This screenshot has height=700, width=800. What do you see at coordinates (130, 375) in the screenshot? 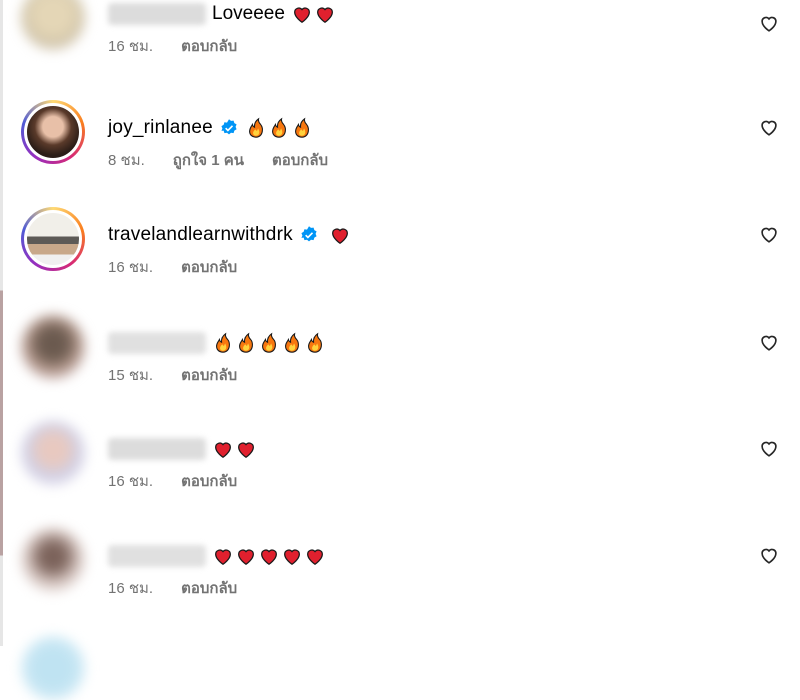
I see `comment-time: 15 ชม.` at bounding box center [130, 375].